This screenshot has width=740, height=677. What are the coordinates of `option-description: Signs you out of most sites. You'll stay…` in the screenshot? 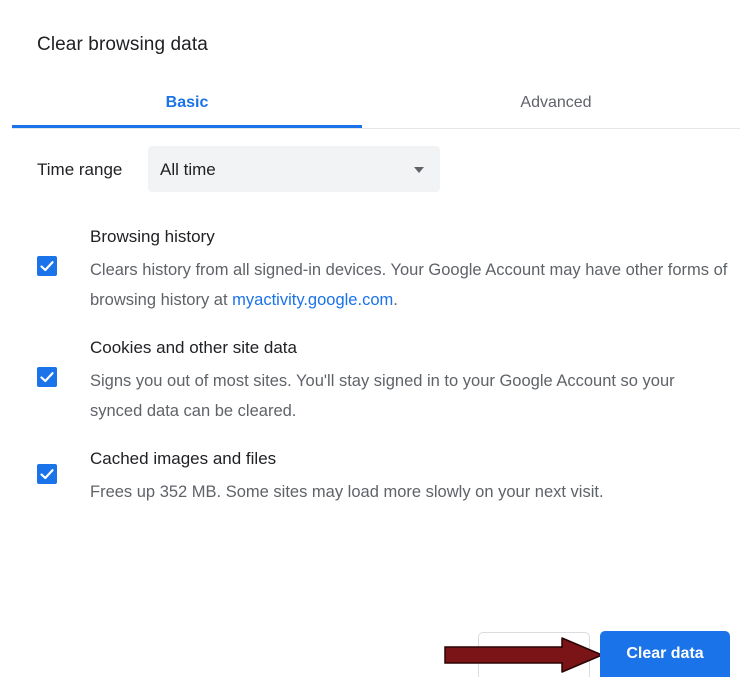 It's located at (382, 396).